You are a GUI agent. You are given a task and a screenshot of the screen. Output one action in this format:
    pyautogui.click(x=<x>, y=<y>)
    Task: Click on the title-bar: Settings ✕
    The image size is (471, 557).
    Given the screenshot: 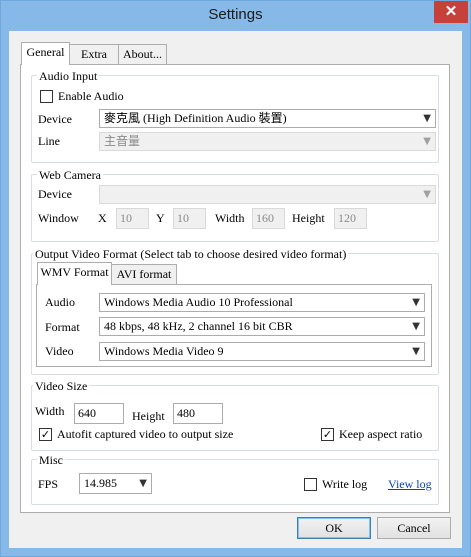 What is the action you would take?
    pyautogui.click(x=235, y=16)
    